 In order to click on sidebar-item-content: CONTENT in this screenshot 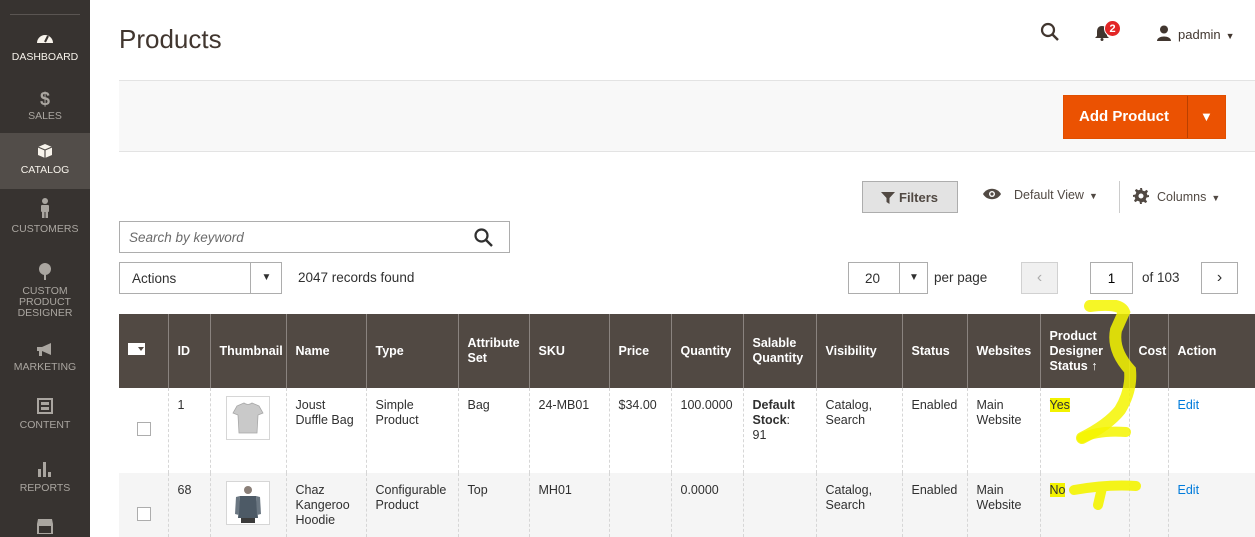, I will do `click(45, 418)`.